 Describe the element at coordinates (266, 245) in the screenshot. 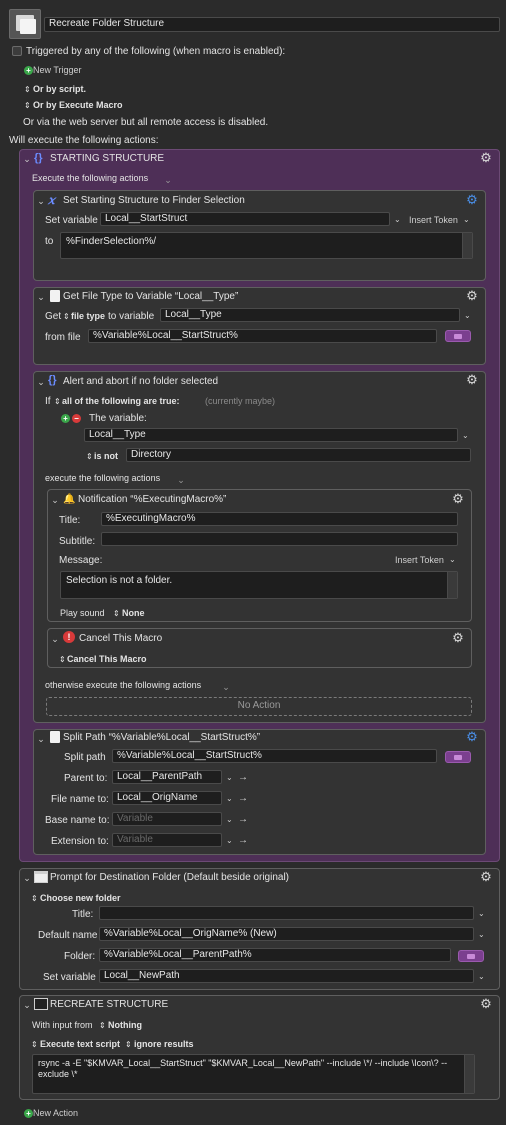

I see `value-textarea: %FinderSelection%/` at that location.